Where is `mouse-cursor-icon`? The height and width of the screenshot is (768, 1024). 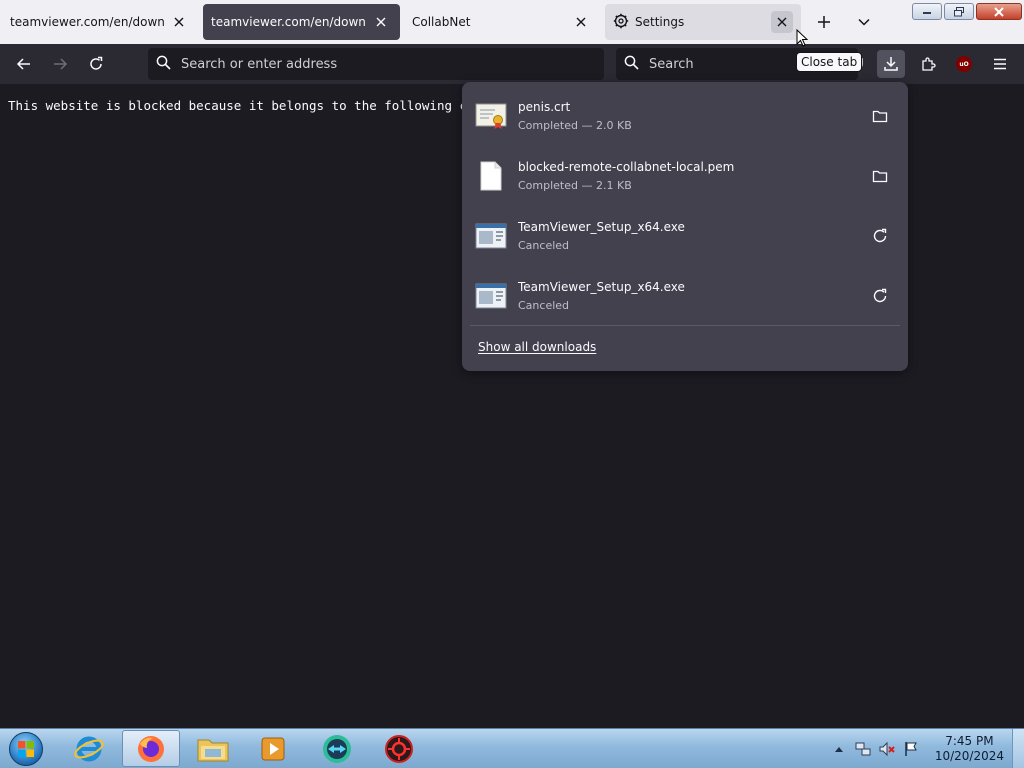
mouse-cursor-icon is located at coordinates (802, 38).